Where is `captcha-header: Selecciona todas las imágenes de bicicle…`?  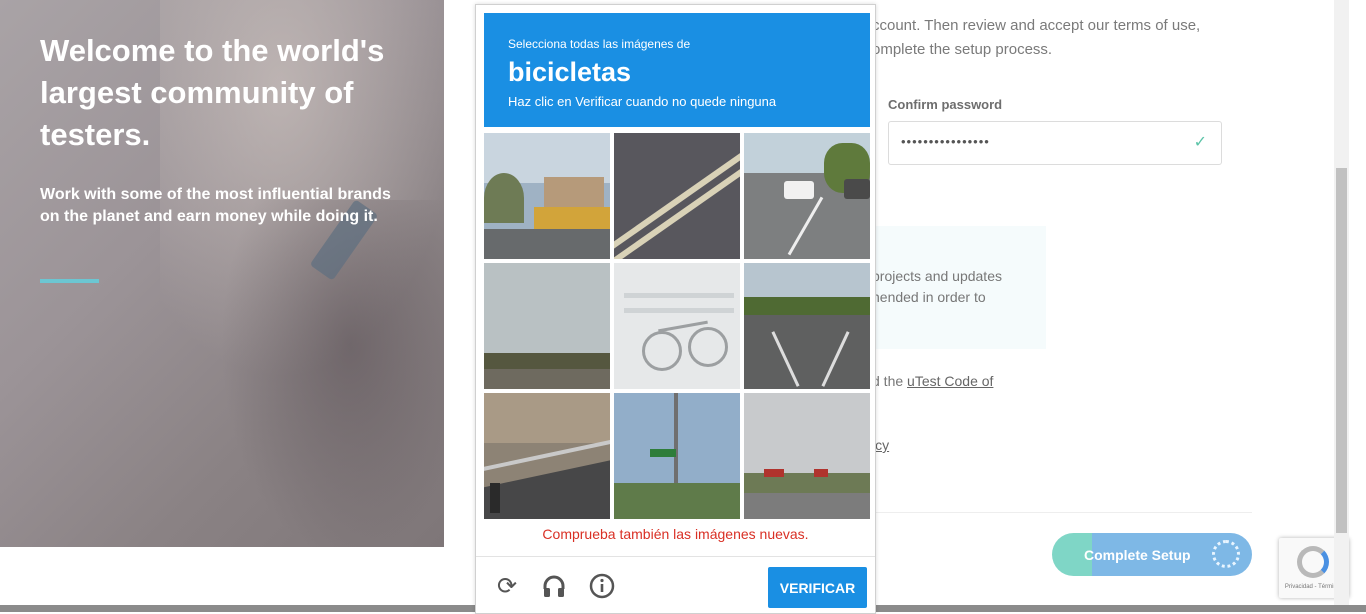
captcha-header: Selecciona todas las imágenes de bicicle… is located at coordinates (677, 70).